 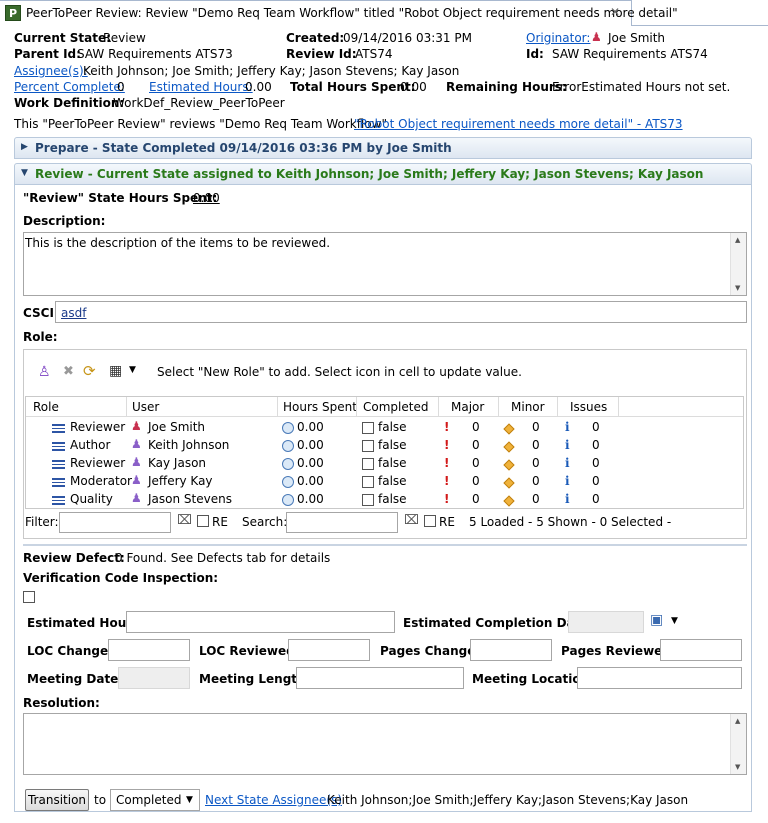 What do you see at coordinates (395, 407) in the screenshot?
I see `column-header-completed: Completed` at bounding box center [395, 407].